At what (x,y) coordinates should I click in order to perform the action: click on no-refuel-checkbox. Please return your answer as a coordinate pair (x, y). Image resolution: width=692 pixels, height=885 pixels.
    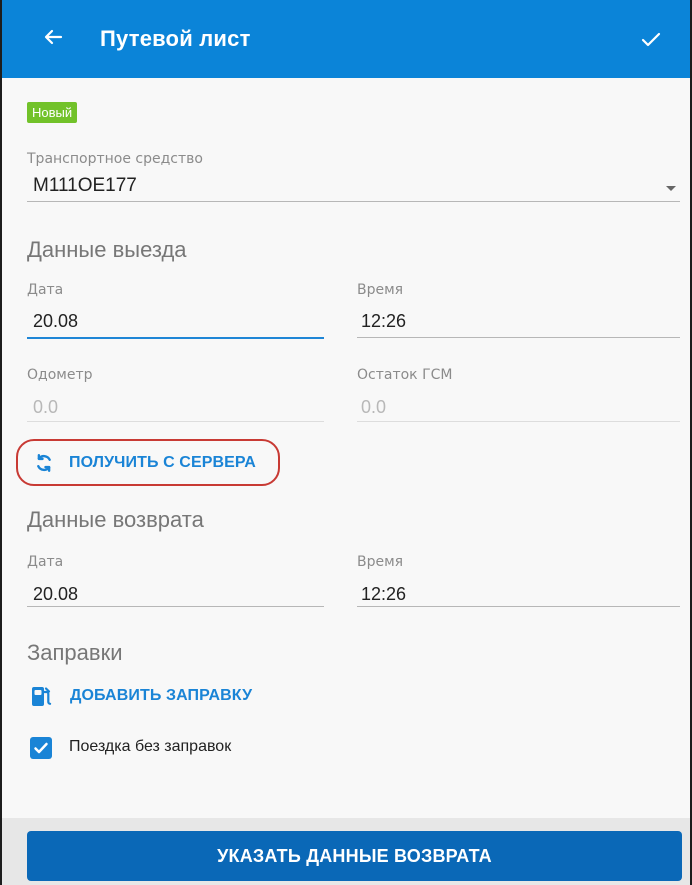
    Looking at the image, I should click on (41, 748).